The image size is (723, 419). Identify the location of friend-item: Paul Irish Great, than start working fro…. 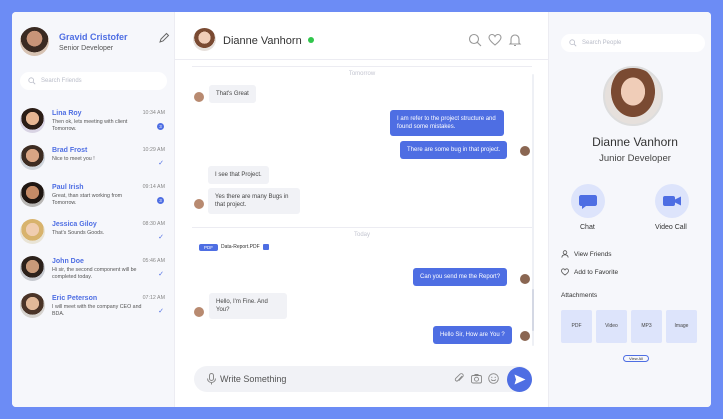
(93, 196).